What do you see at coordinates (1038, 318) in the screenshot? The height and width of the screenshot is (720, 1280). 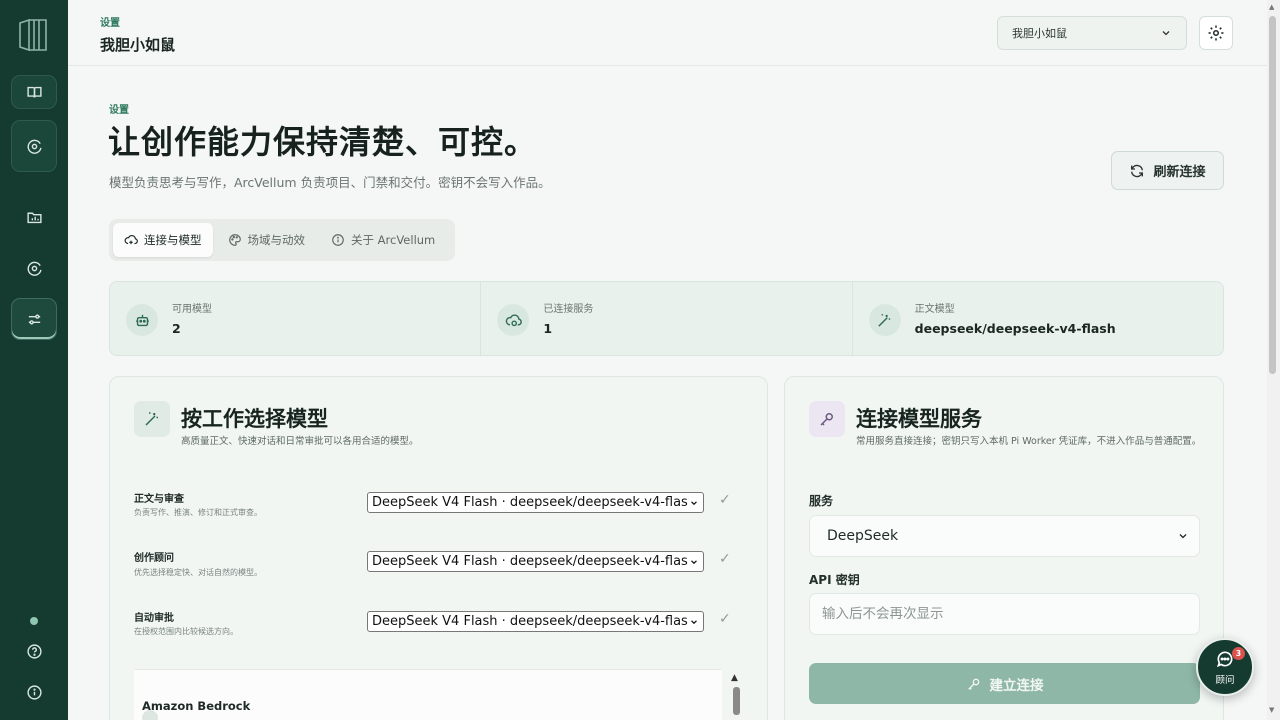 I see `stat-body-model: 正文模型 deepseek/deepseek-v4-flash` at bounding box center [1038, 318].